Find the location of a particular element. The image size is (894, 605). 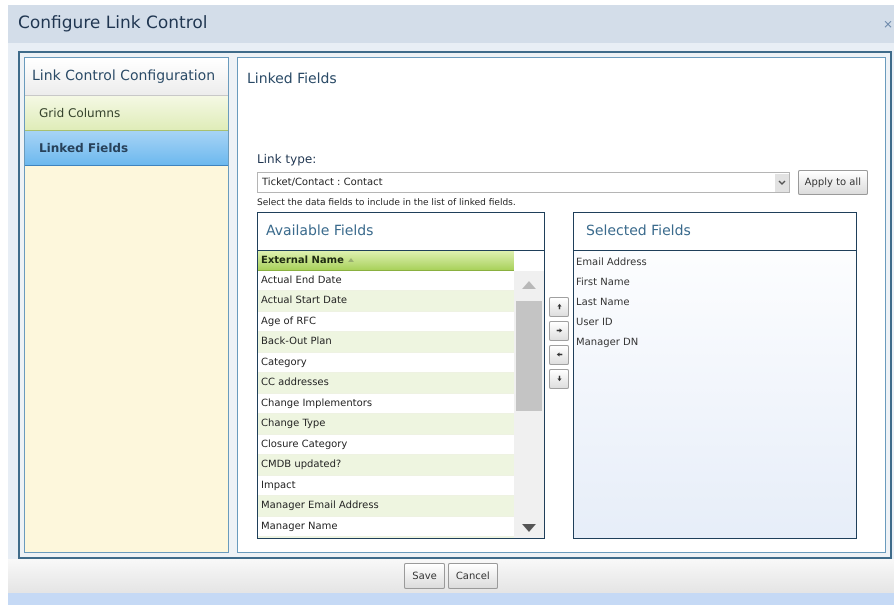

sidebar-title: Link Control Configuration is located at coordinates (126, 77).